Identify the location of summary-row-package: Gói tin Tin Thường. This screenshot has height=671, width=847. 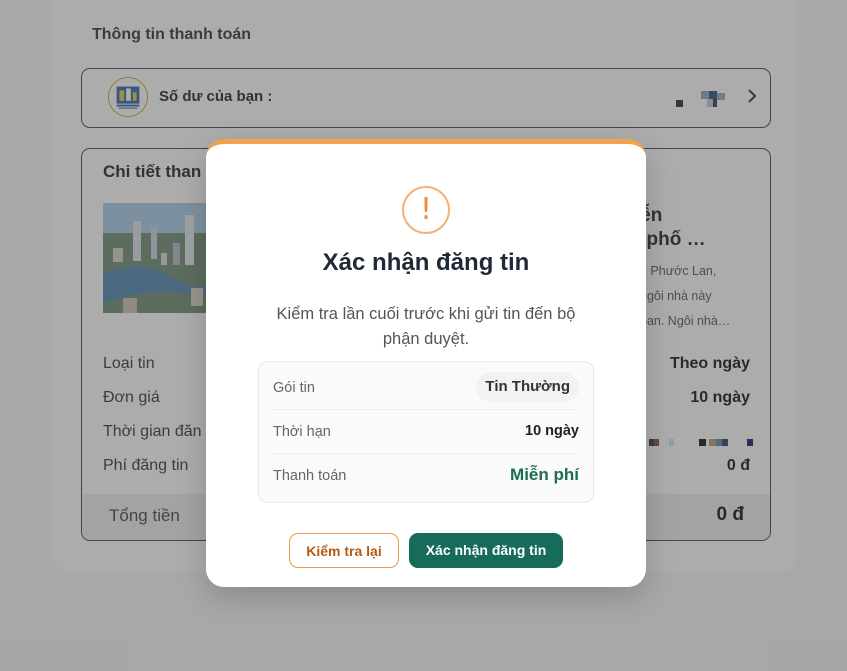
(426, 388).